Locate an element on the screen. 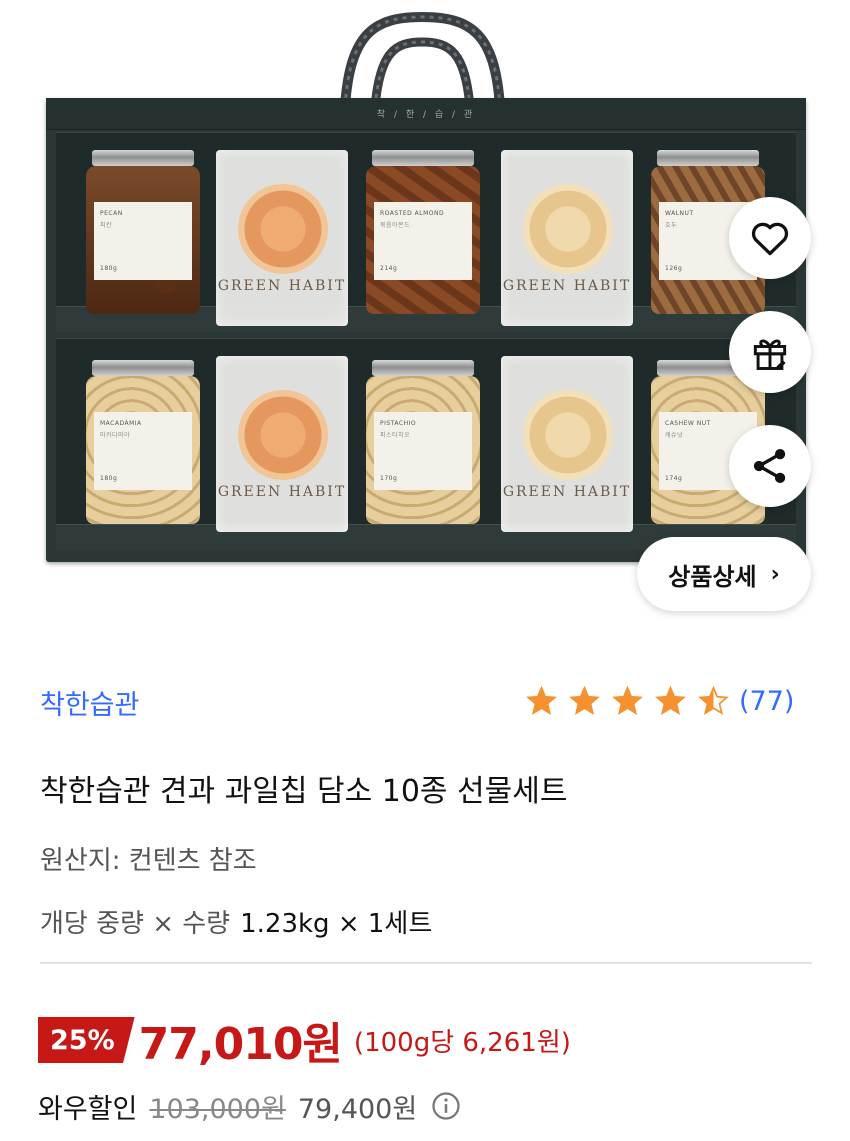 Image resolution: width=850 pixels, height=1141 pixels. chevron-right-icon: › is located at coordinates (775, 574).